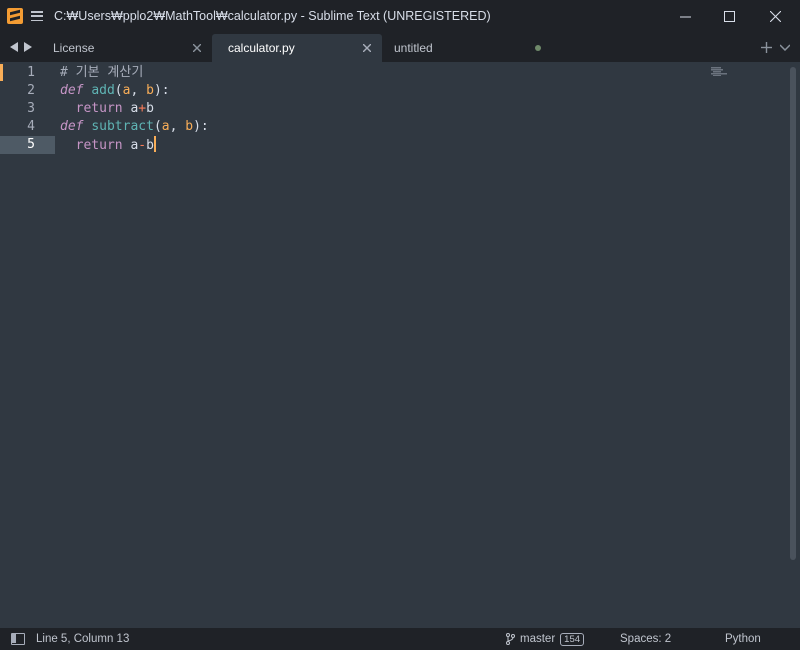  What do you see at coordinates (27, 145) in the screenshot?
I see `line-number-active: 5` at bounding box center [27, 145].